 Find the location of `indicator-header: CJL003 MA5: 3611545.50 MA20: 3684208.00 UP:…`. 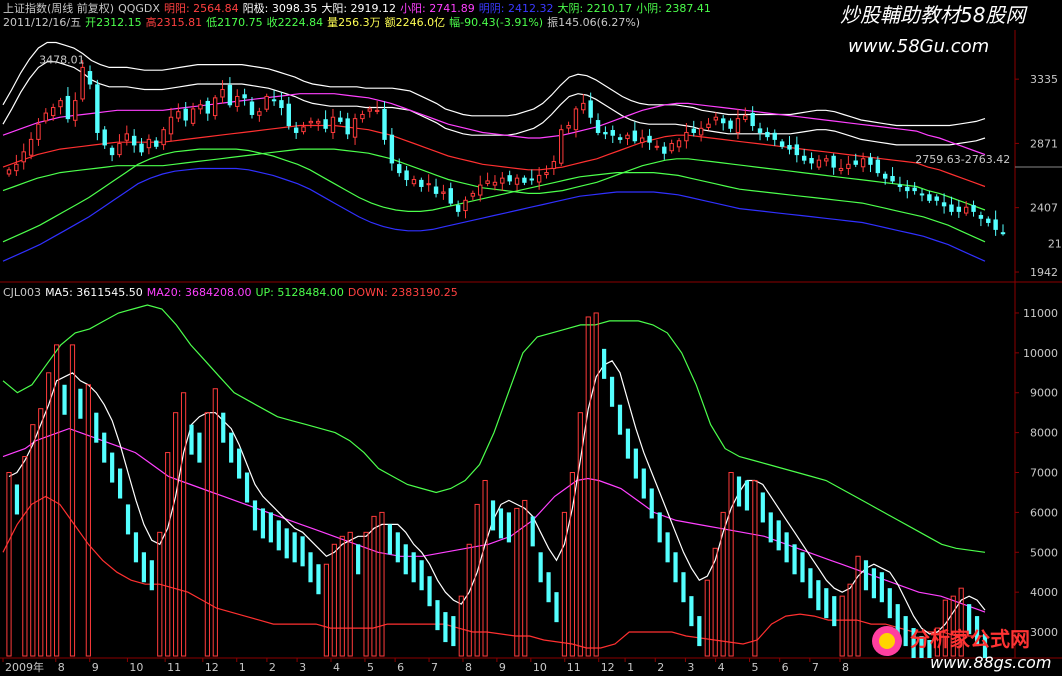

indicator-header: CJL003 MA5: 3611545.50 MA20: 3684208.00 UP:… is located at coordinates (230, 292).